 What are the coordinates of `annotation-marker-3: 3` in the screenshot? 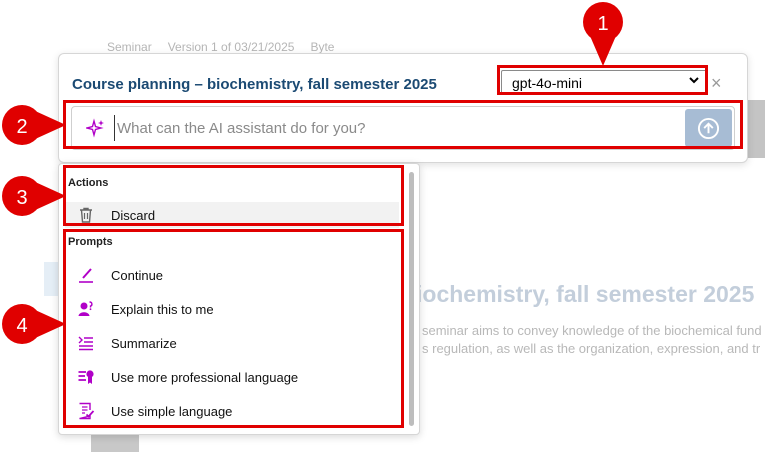 It's located at (34, 196).